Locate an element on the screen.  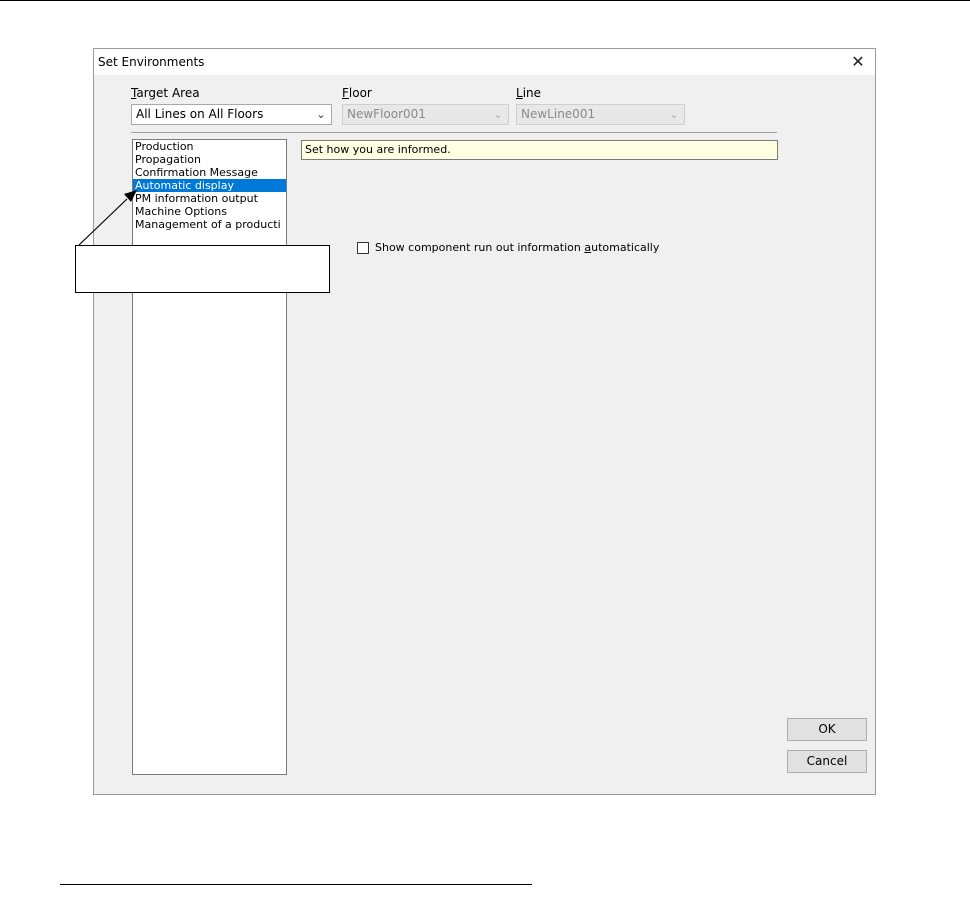
floor-label: Floor is located at coordinates (357, 93).